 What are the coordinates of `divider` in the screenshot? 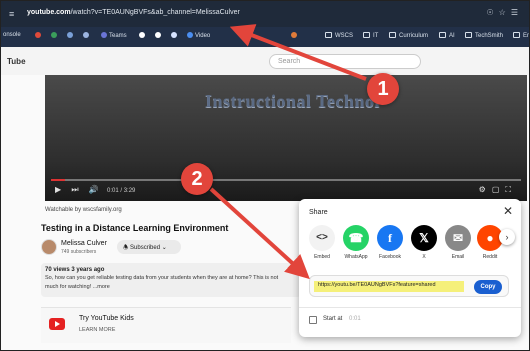 It's located at (410, 307).